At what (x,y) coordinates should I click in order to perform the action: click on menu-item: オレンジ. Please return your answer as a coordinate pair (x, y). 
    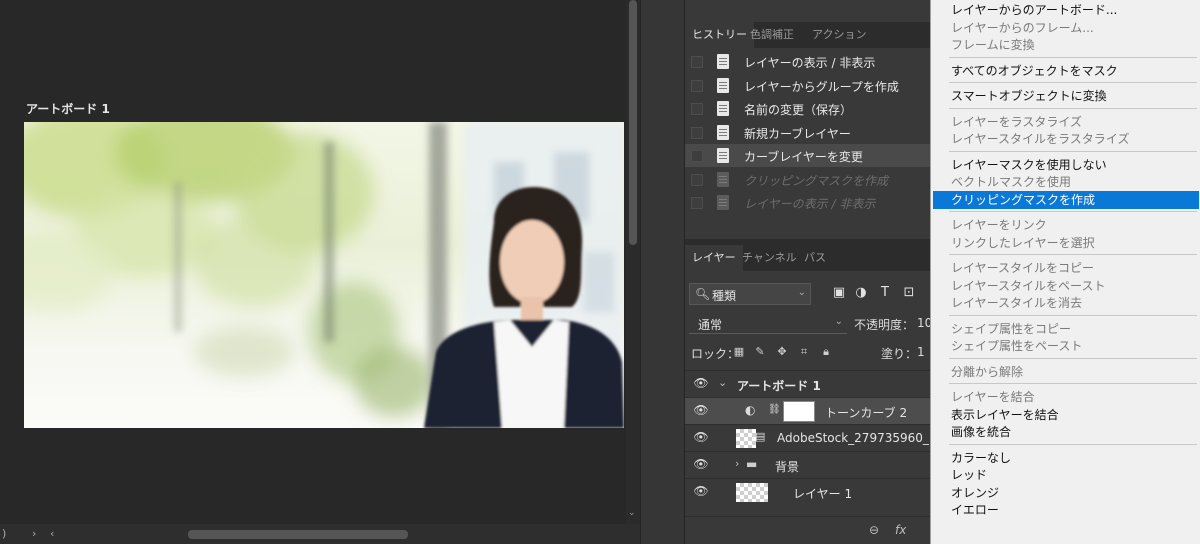
    Looking at the image, I should click on (1066, 493).